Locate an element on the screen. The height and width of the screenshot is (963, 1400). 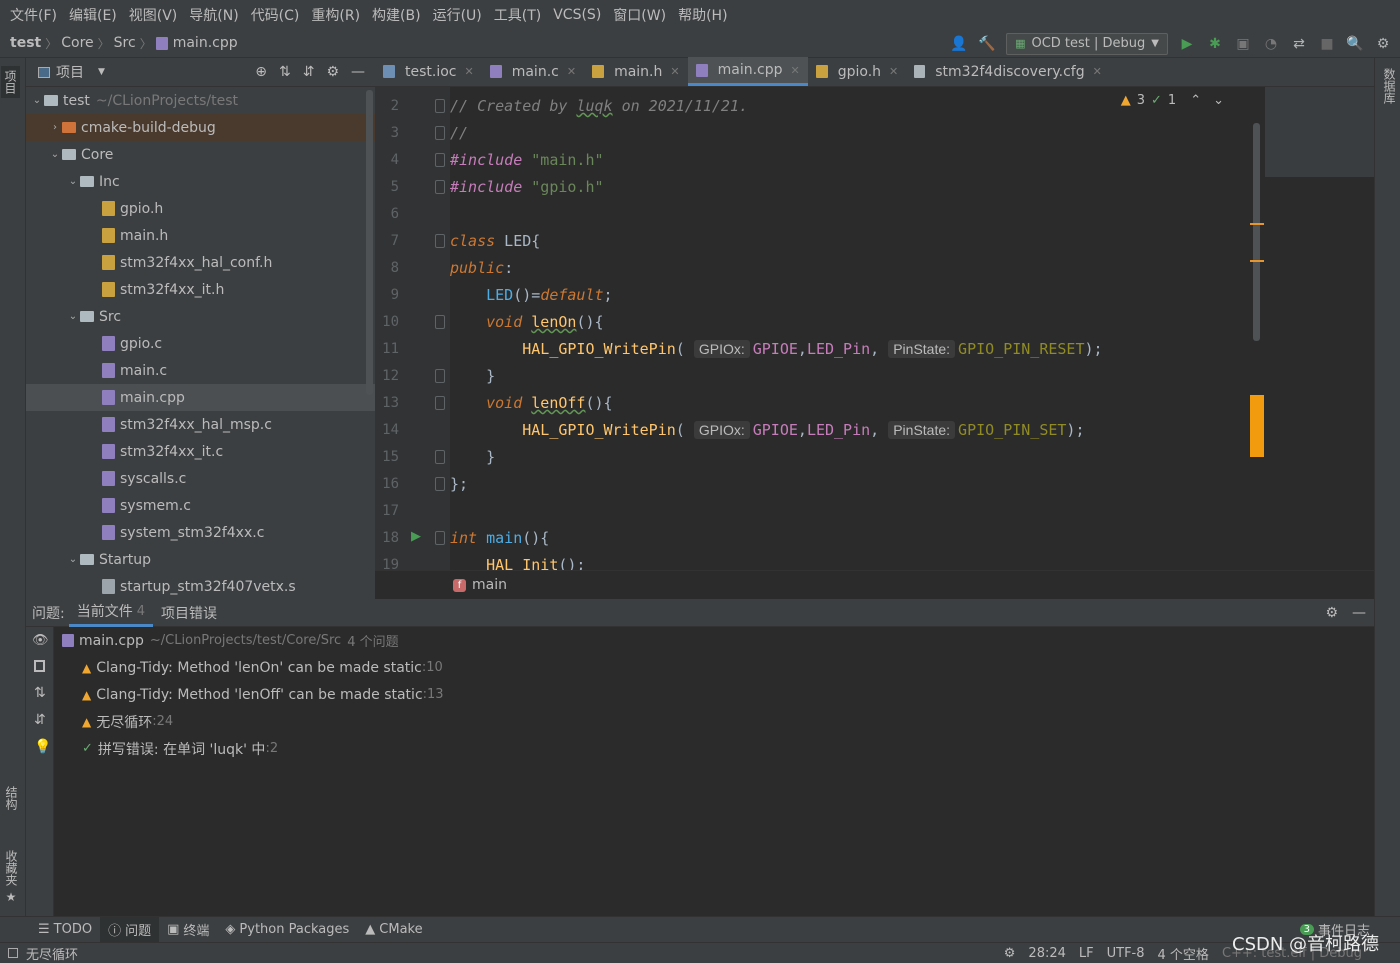
tree-item-test: ⌄ test ~/CLionProjects/test is located at coordinates (200, 100).